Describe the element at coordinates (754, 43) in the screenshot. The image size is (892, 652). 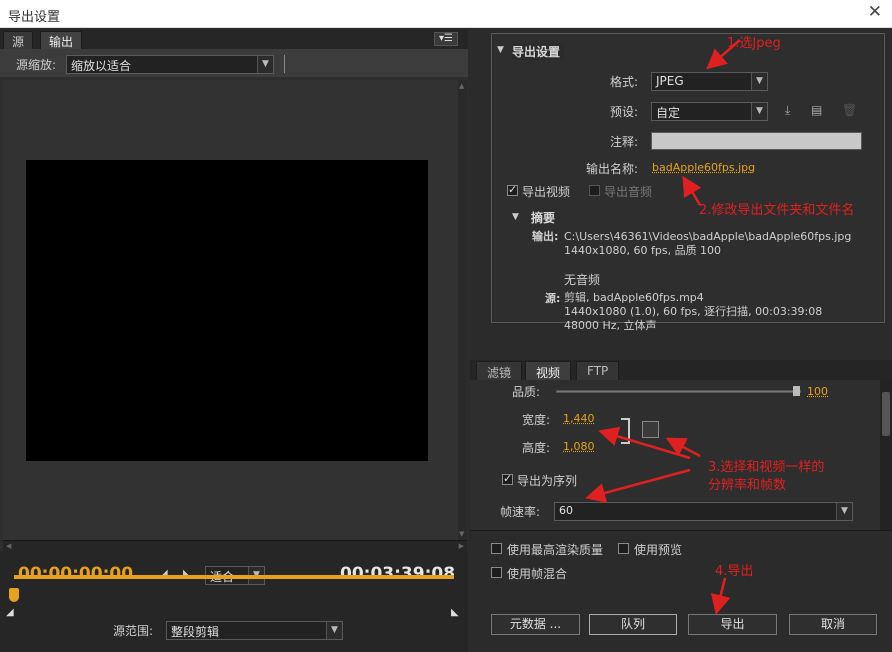
I see `annotation-1: 1.选Jpeg` at that location.